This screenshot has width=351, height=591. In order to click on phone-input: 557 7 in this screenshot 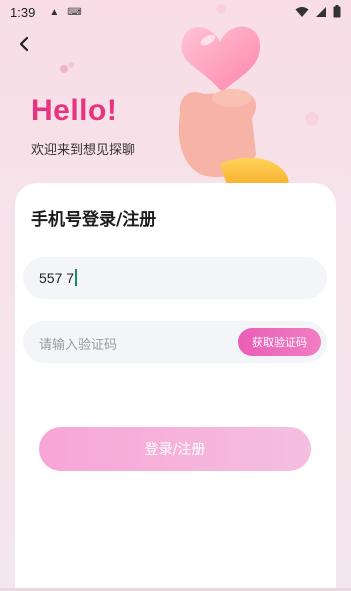, I will do `click(175, 278)`.